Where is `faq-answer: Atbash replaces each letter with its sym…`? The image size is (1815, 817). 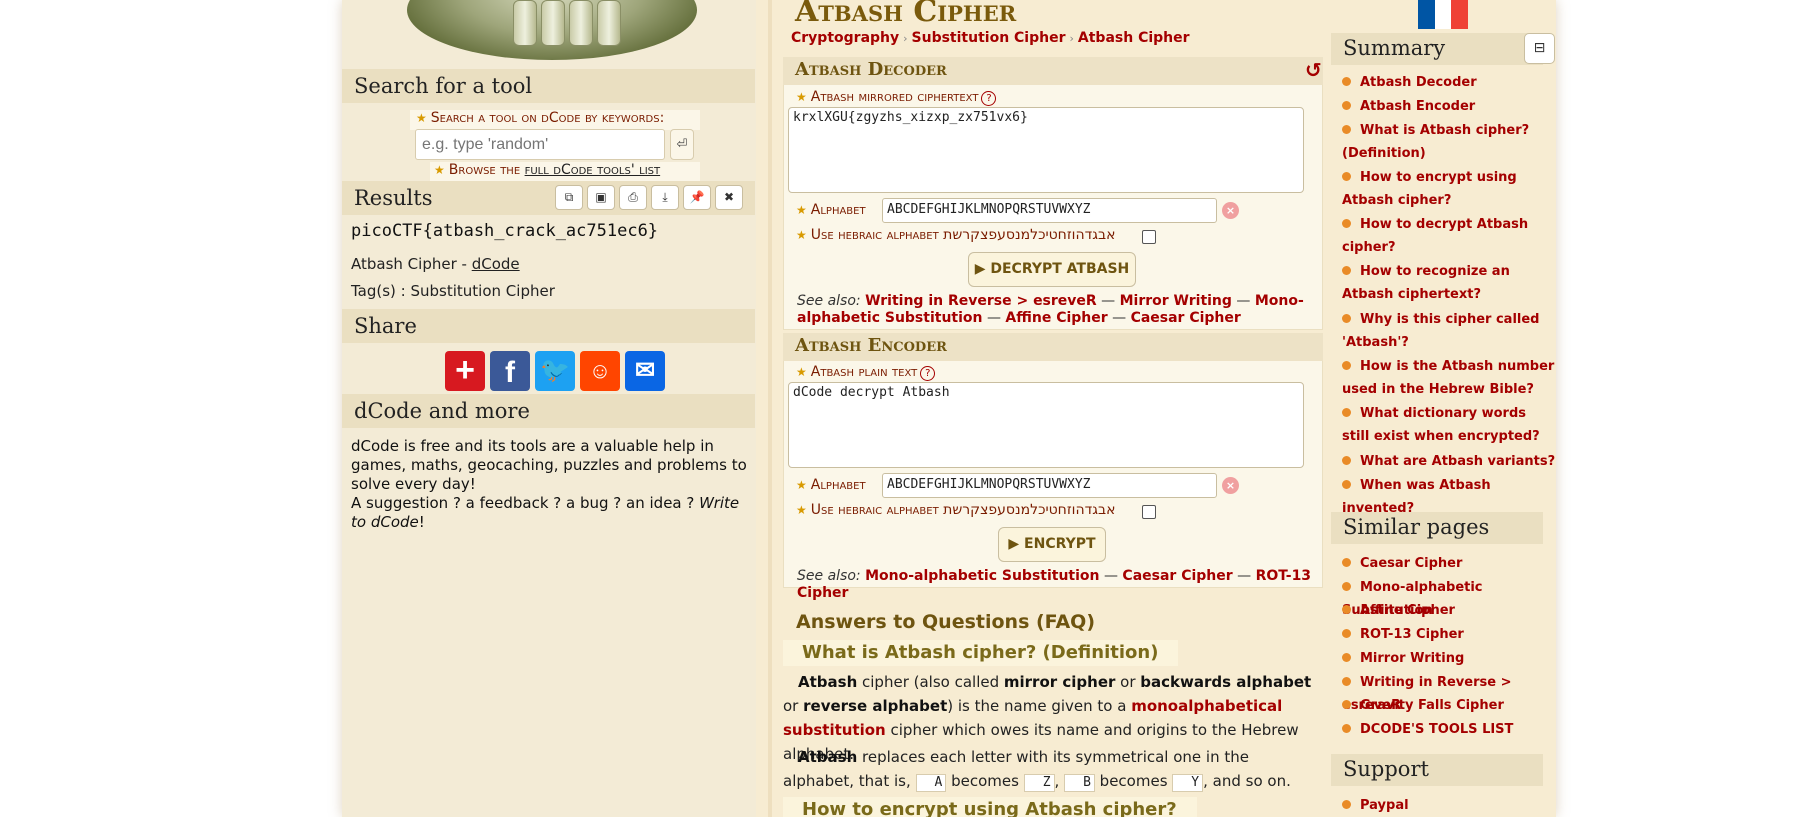
faq-answer: Atbash replaces each letter with its sym… is located at coordinates (1037, 770).